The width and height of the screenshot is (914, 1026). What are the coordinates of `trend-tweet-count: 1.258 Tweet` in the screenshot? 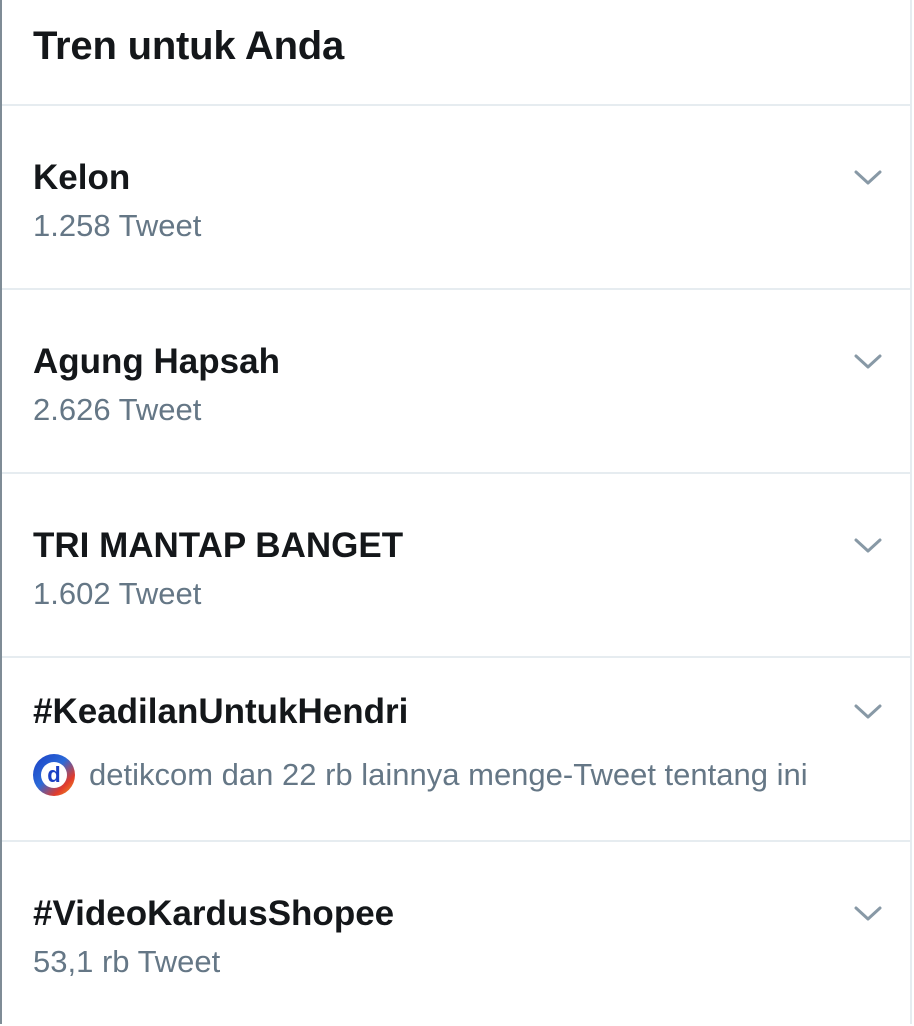 It's located at (117, 225).